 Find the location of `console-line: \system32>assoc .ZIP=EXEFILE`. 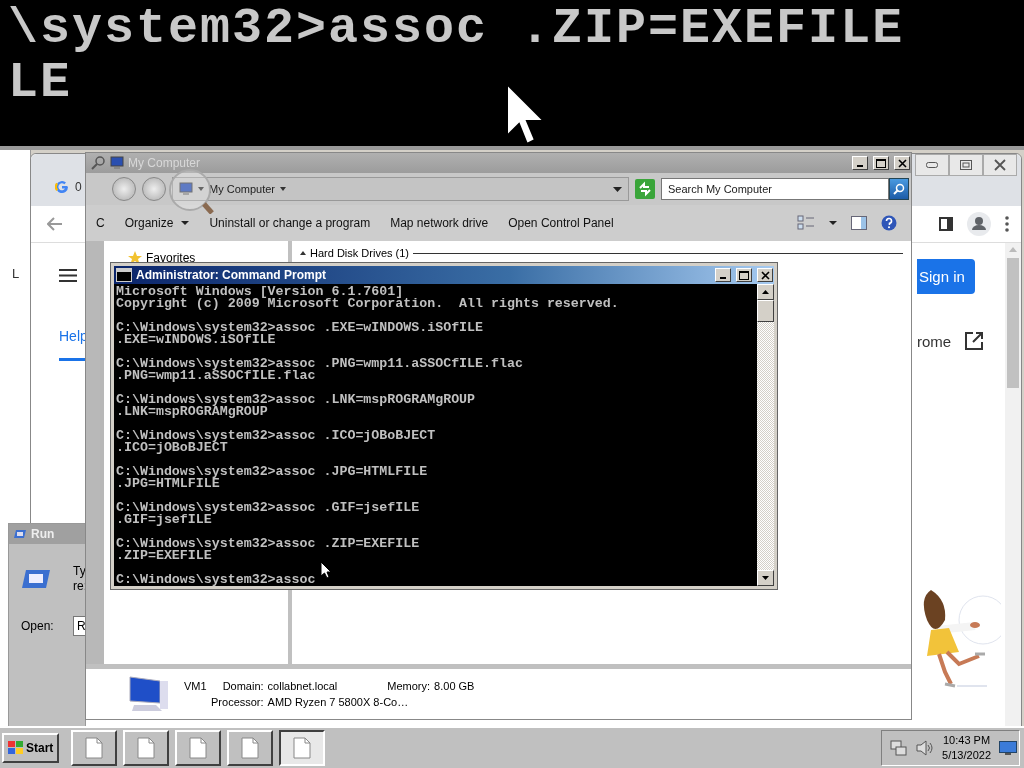

console-line: \system32>assoc .ZIP=EXEFILE is located at coordinates (456, 29).